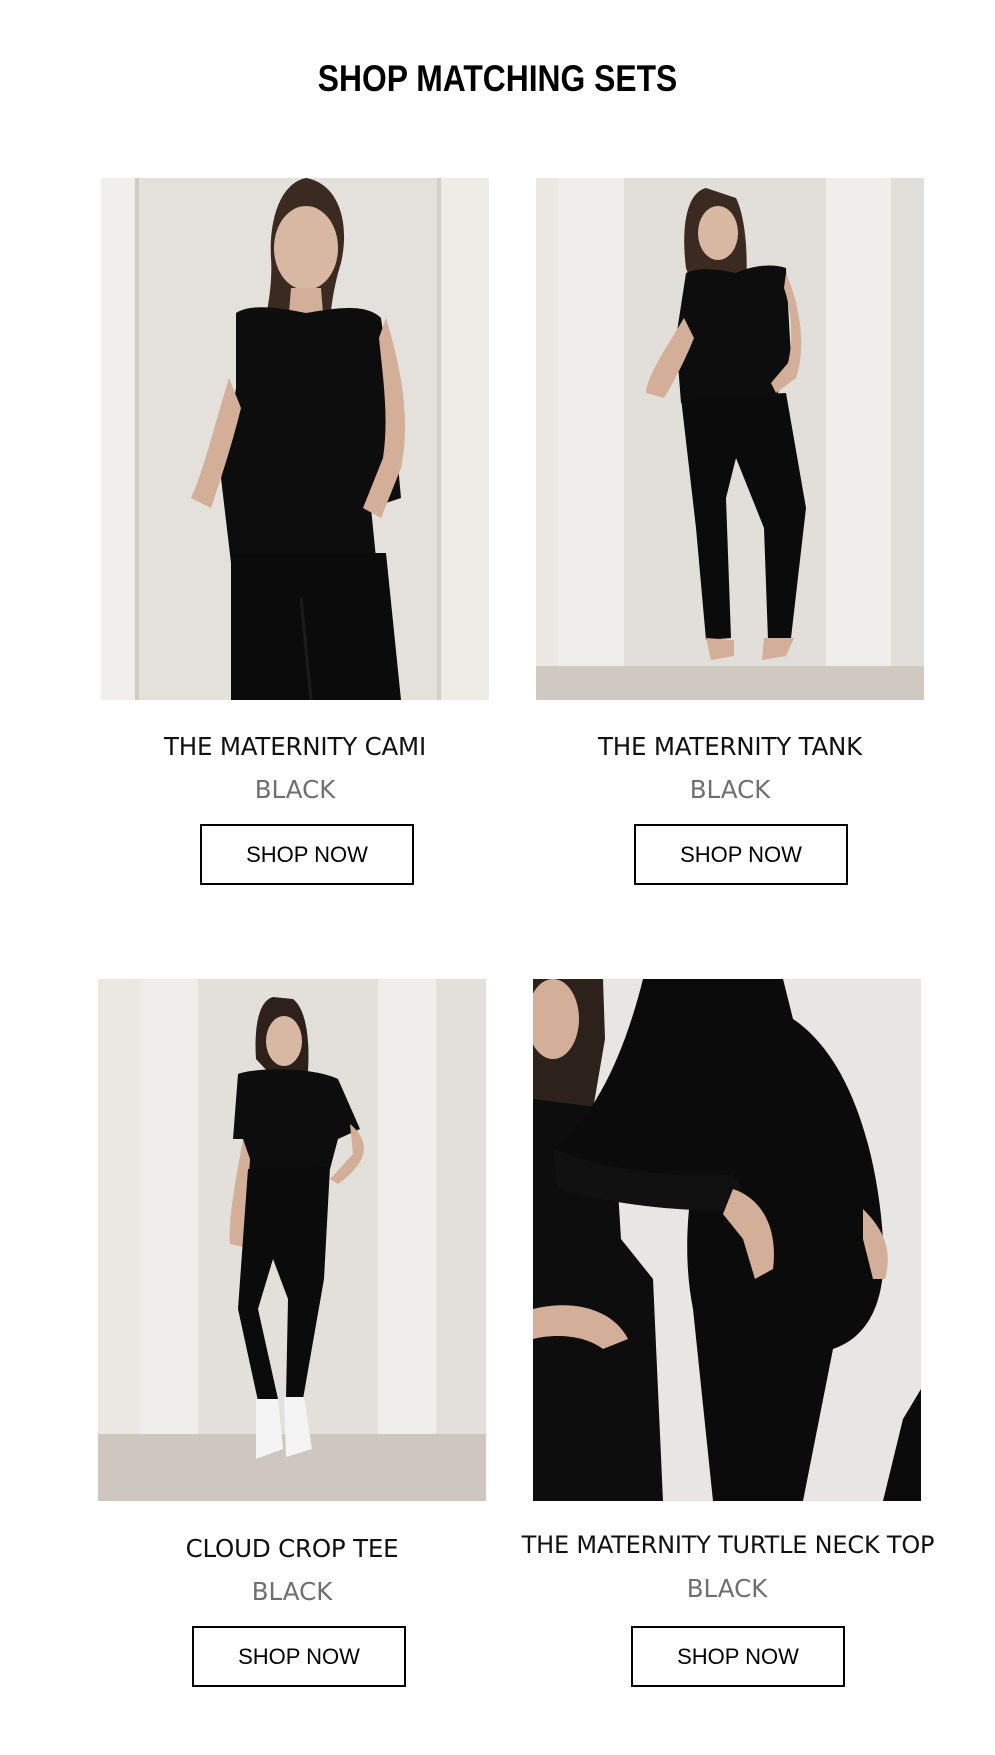 The height and width of the screenshot is (1755, 995). What do you see at coordinates (292, 1548) in the screenshot?
I see `product-name: CLOUD CROP TEE` at bounding box center [292, 1548].